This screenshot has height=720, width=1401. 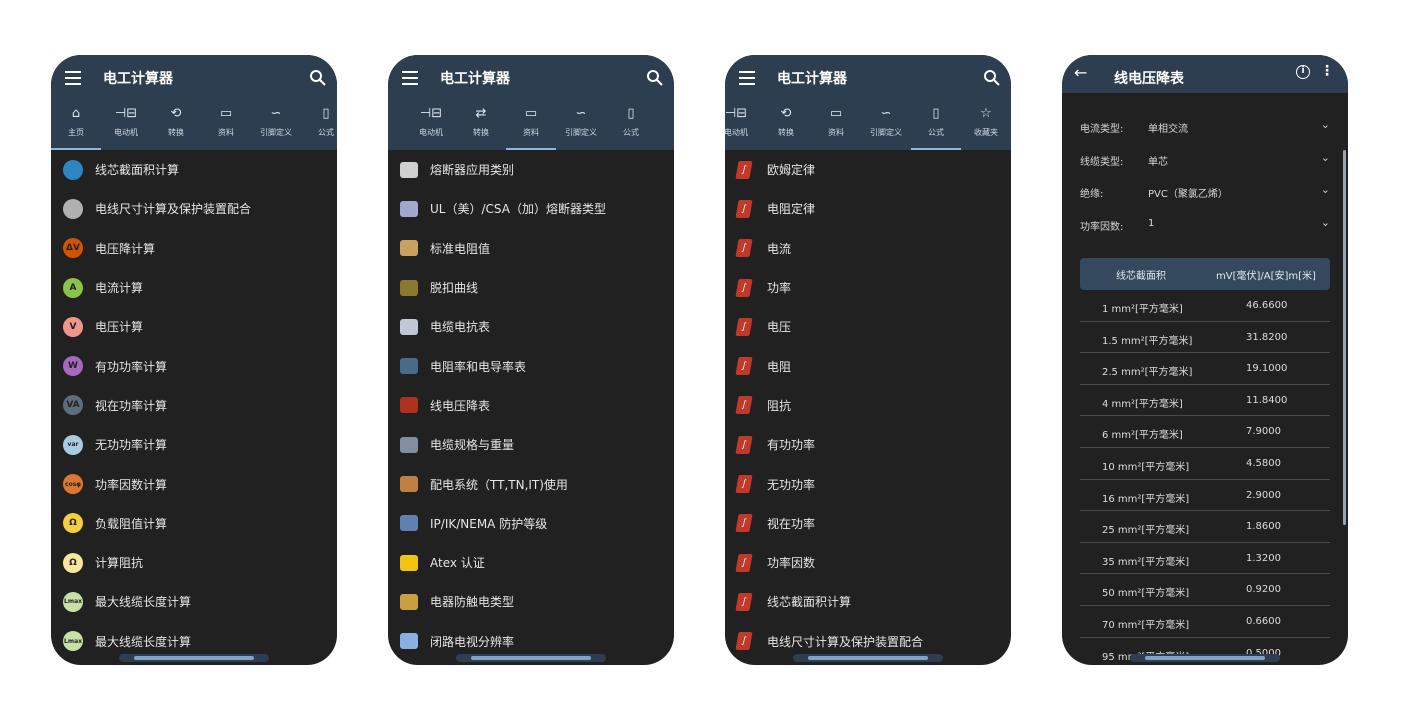 I want to click on tab-bar: ⊣⊟ 电动机 ⟲ 转换 ▭ 资料 ∽ 引脚定义 ▯ 公式 ☆ 收藏夹, so click(x=868, y=125).